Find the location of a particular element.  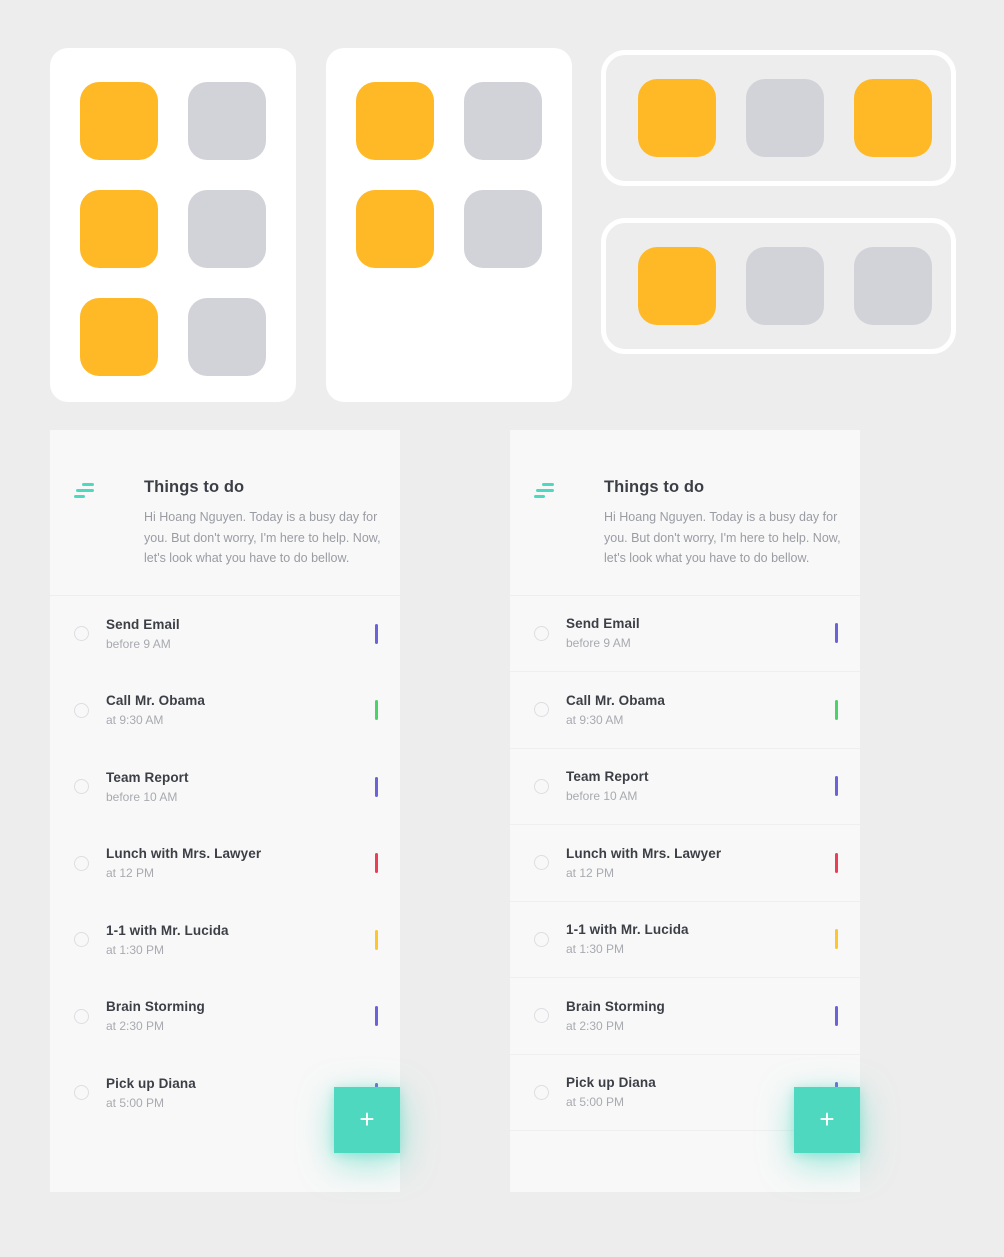

sort-icon is located at coordinates (85, 491).